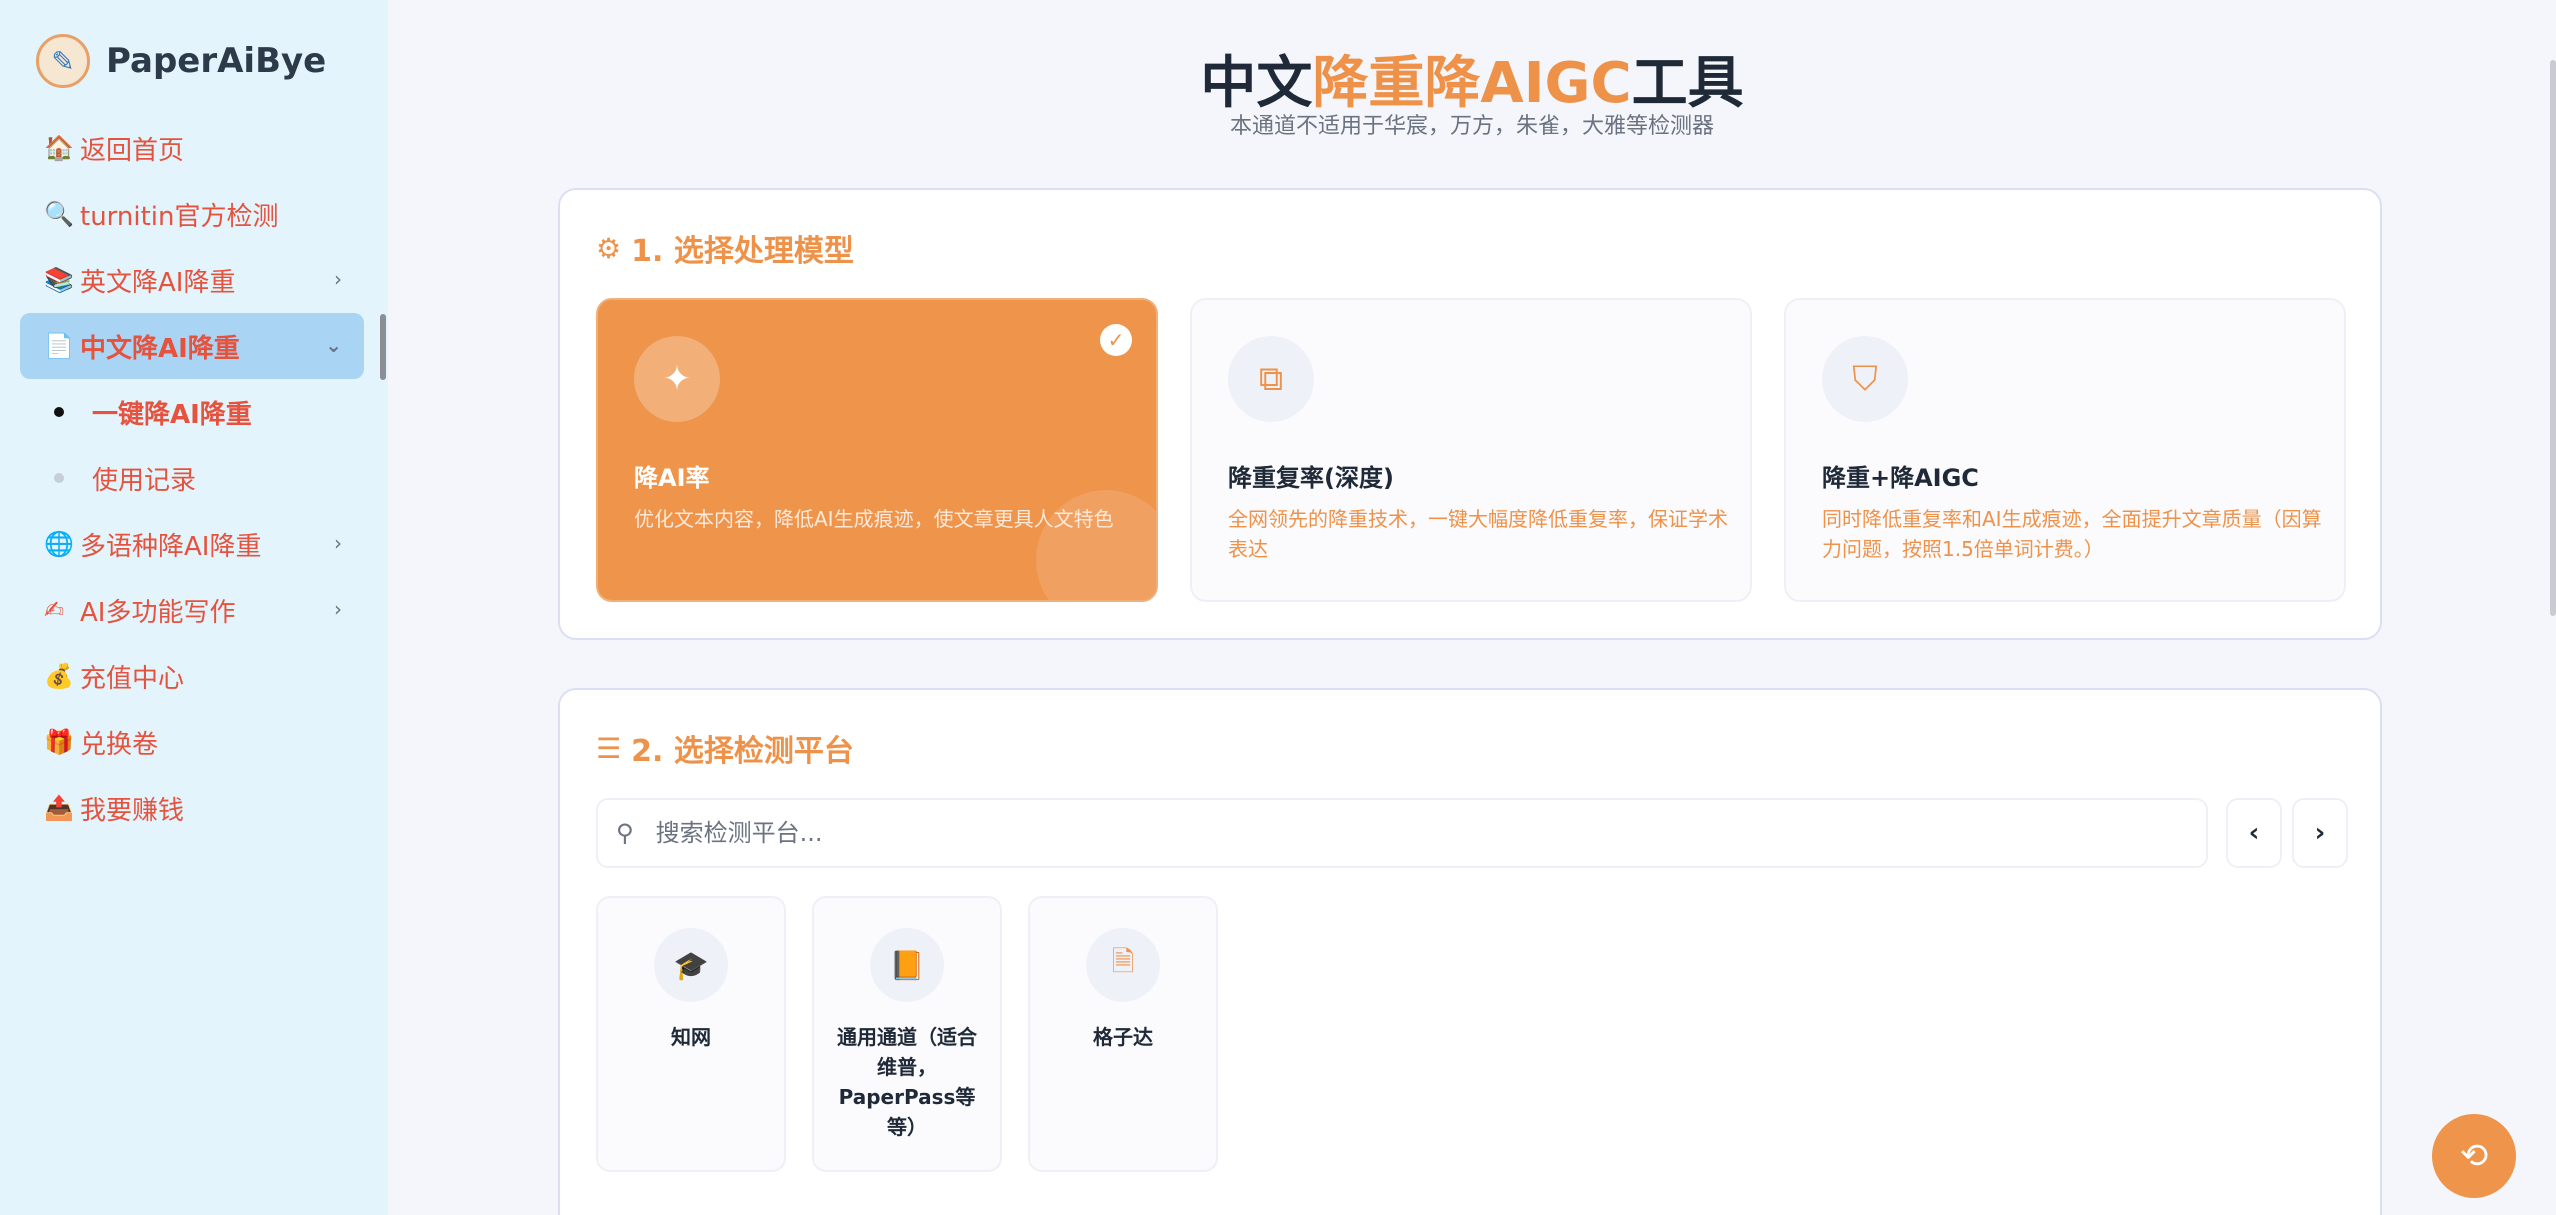 The width and height of the screenshot is (2556, 1215). I want to click on sidebar-item-english: 📚 英文降AI降重 ›, so click(192, 280).